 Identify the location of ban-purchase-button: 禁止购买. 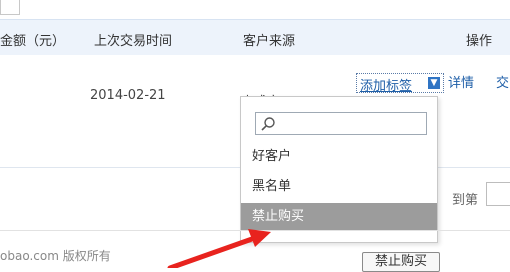
(401, 262).